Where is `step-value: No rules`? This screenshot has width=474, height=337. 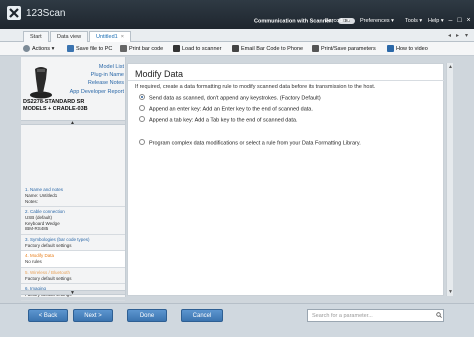
step-value: No rules is located at coordinates (33, 261).